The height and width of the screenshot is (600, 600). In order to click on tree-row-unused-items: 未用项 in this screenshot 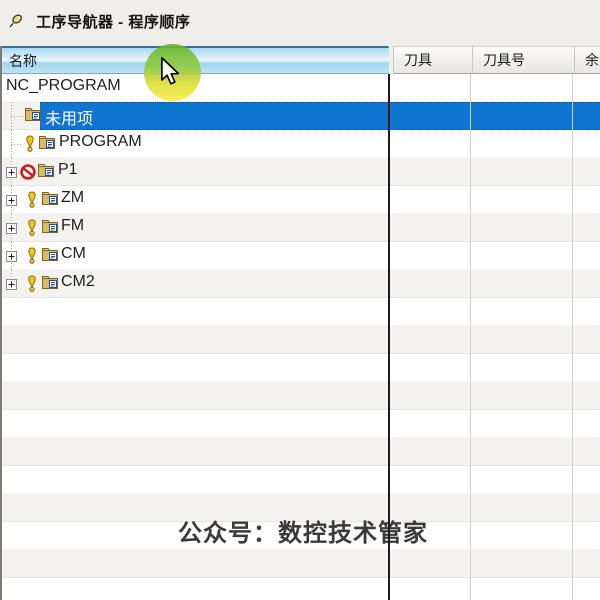, I will do `click(301, 116)`.